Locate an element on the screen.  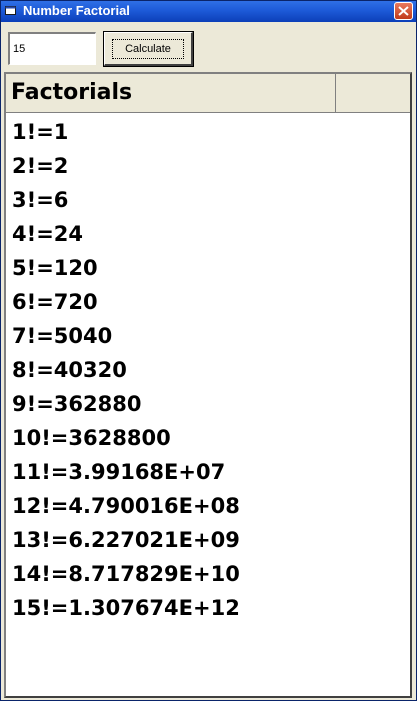
table-row: 7!=5040 is located at coordinates (208, 336).